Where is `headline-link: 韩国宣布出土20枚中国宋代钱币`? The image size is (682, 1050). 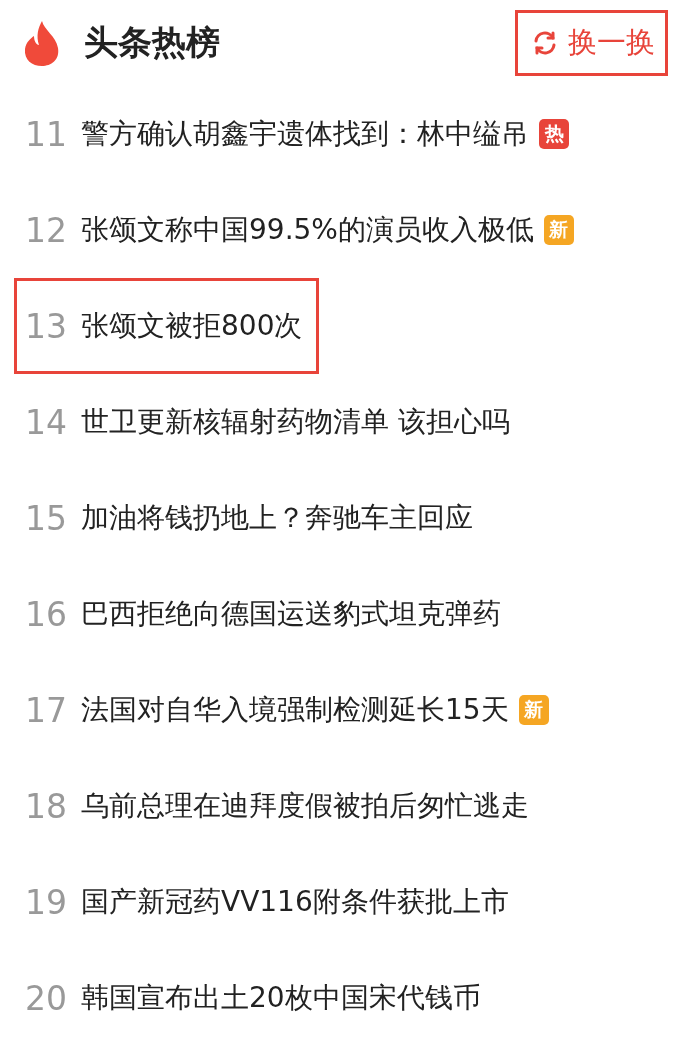
headline-link: 韩国宣布出土20枚中国宋代钱币 is located at coordinates (281, 998).